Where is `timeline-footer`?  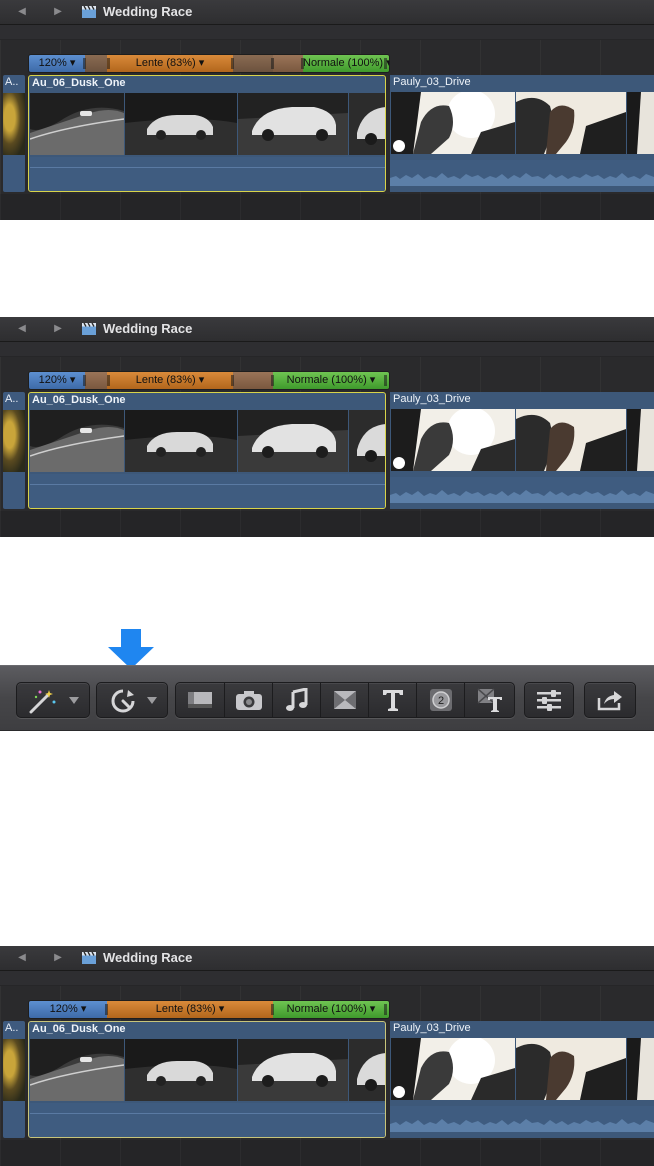 timeline-footer is located at coordinates (327, 524).